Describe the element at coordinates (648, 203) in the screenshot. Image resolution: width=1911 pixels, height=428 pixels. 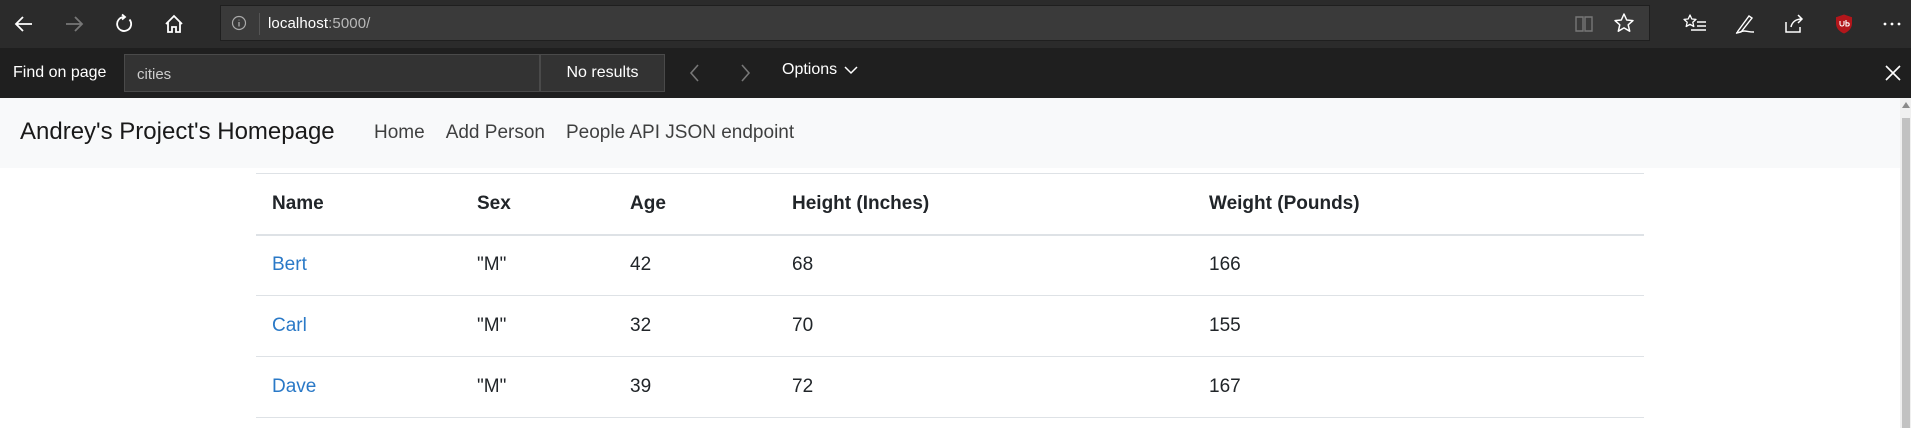
I see `column-header-age: Age` at that location.